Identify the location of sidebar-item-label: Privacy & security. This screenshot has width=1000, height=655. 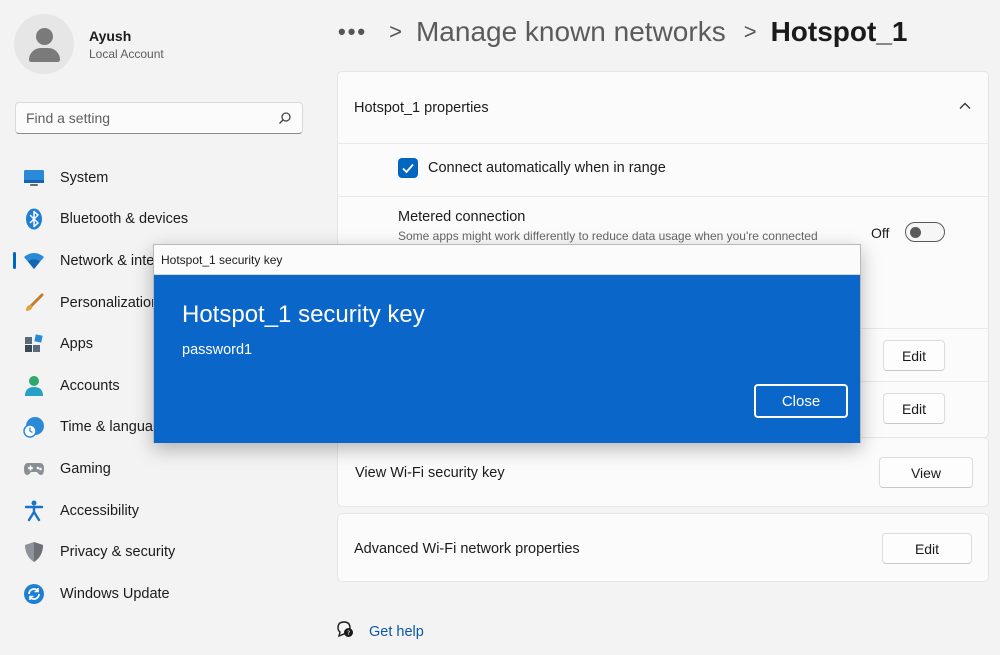
(118, 552).